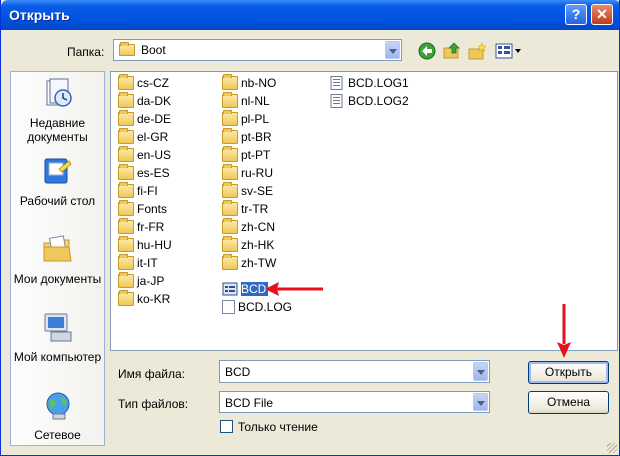 Image resolution: width=620 pixels, height=456 pixels. I want to click on place-desktop: Рабочий стол, so click(57, 182).